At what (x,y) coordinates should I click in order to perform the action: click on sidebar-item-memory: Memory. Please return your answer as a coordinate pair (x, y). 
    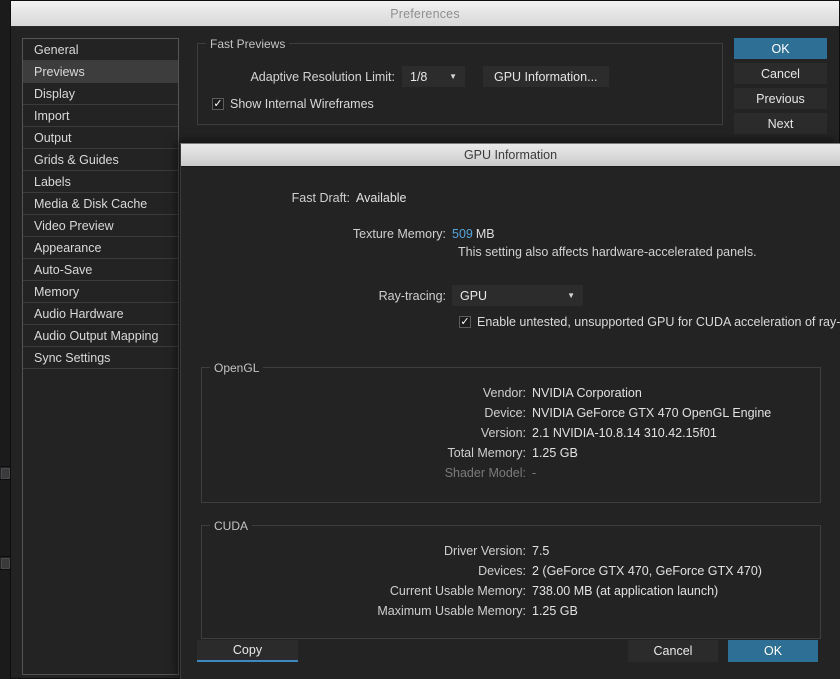
    Looking at the image, I should click on (100, 292).